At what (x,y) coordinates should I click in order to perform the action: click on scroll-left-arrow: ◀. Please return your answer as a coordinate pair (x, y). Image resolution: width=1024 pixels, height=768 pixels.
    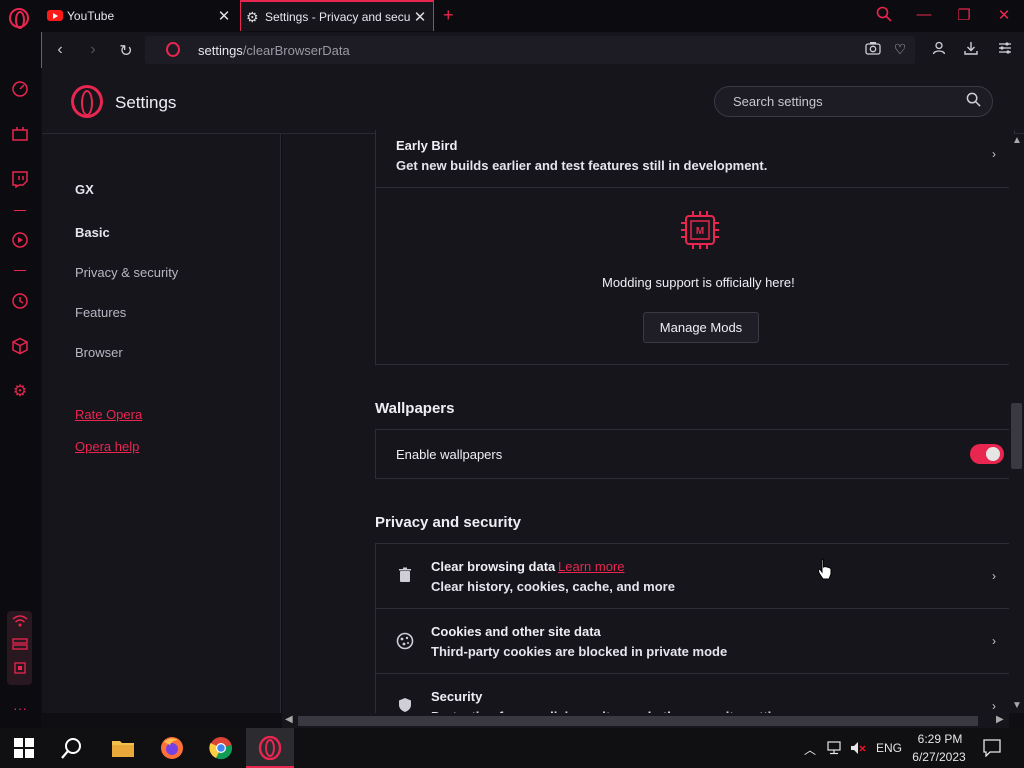
    Looking at the image, I should click on (289, 719).